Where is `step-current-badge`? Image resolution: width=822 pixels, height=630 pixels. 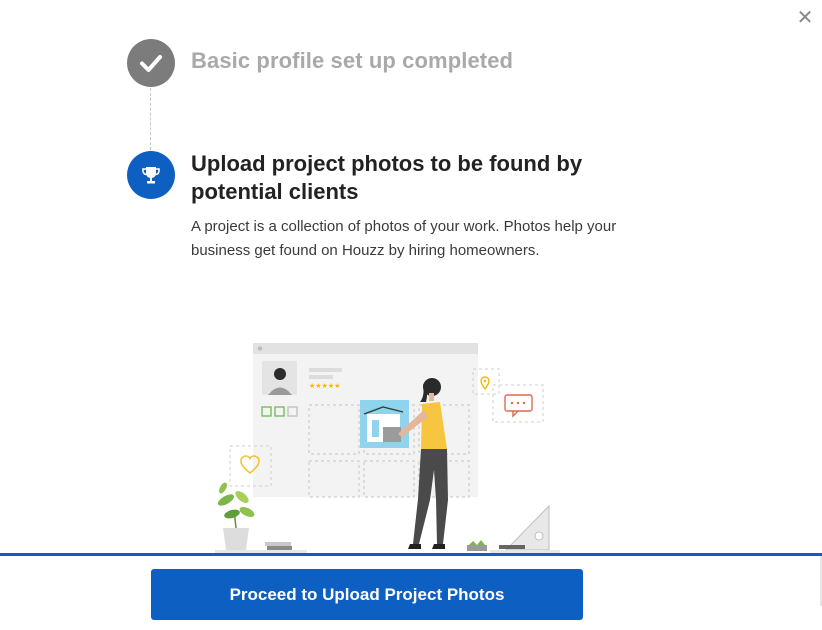
step-current-badge is located at coordinates (151, 175).